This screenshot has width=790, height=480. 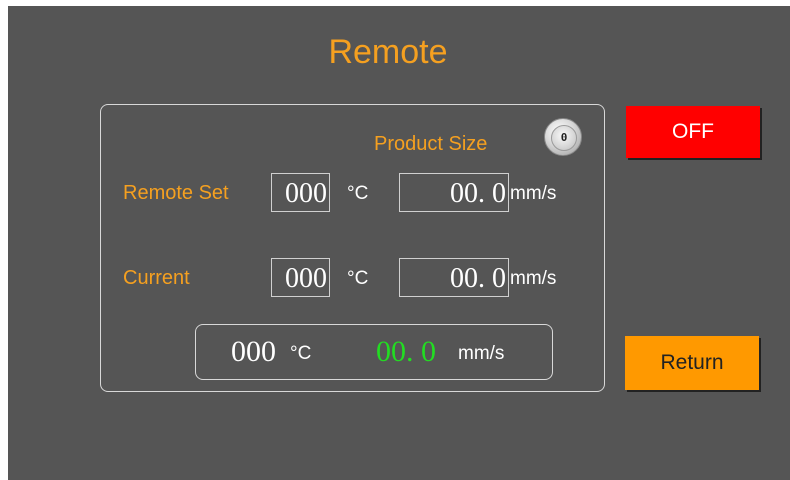 What do you see at coordinates (693, 132) in the screenshot?
I see `off-button: OFF` at bounding box center [693, 132].